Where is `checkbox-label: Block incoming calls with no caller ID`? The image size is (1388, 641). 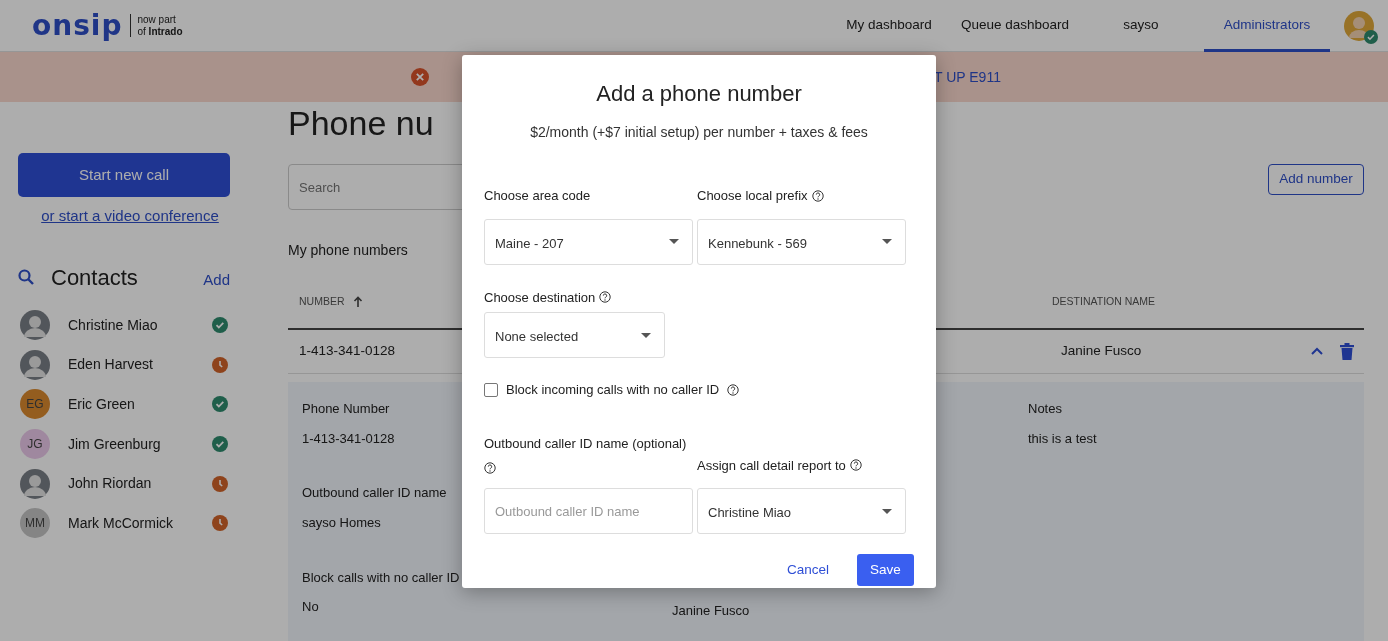 checkbox-label: Block incoming calls with no caller ID is located at coordinates (613, 390).